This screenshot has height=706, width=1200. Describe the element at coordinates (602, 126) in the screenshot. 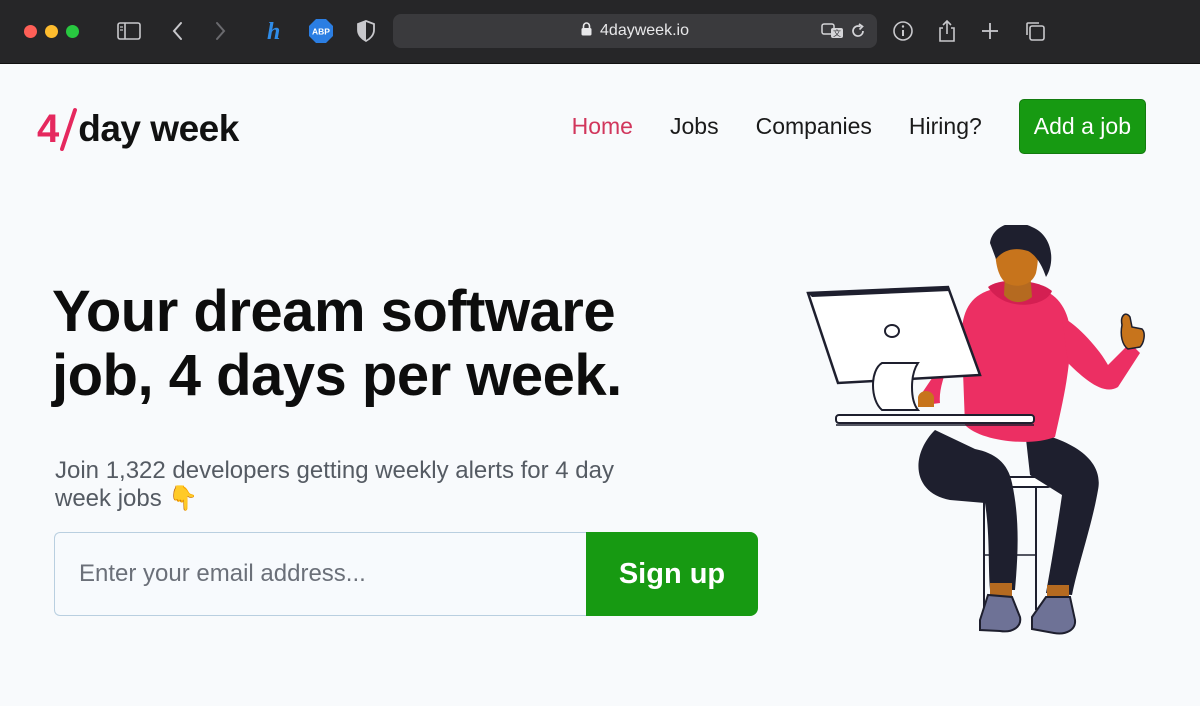

I see `nav-home: Home` at that location.